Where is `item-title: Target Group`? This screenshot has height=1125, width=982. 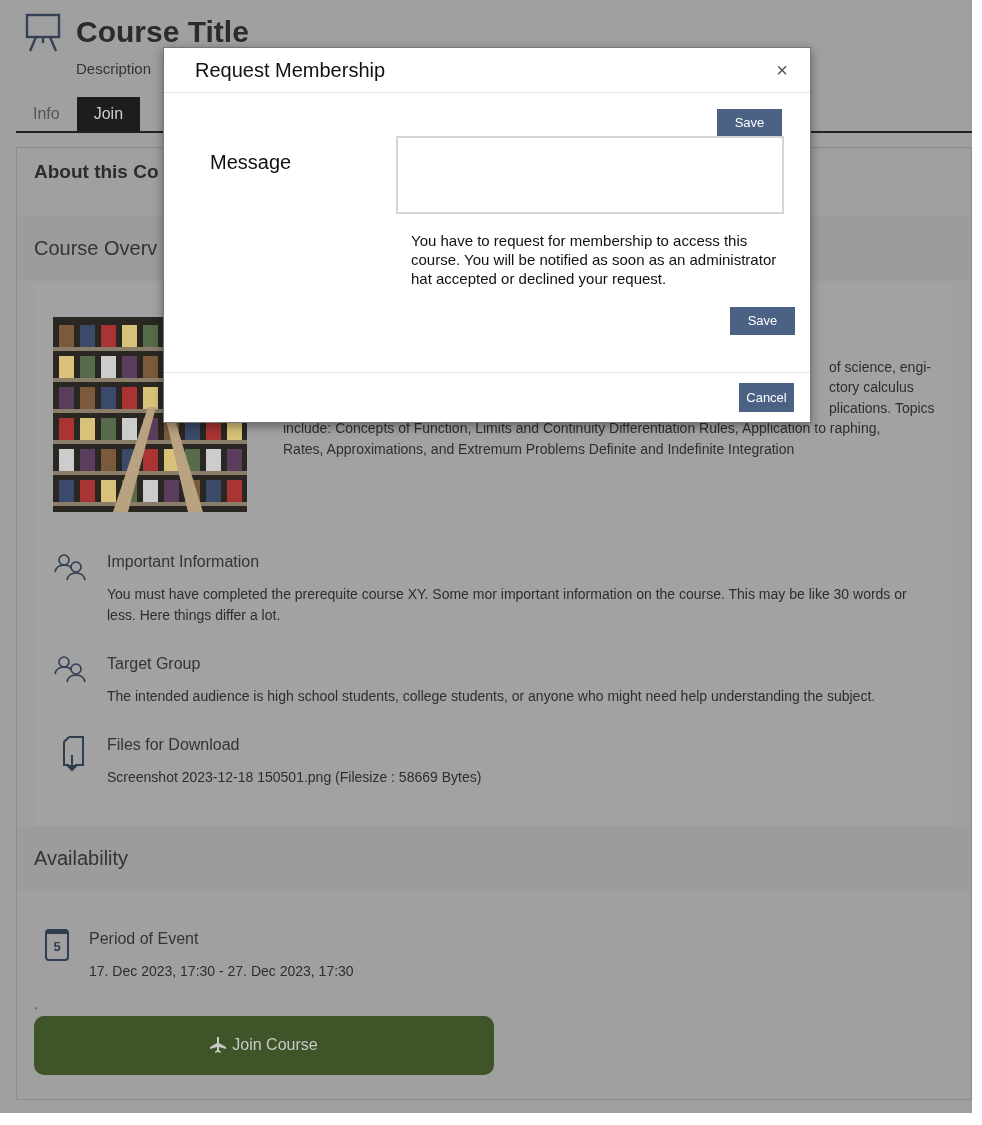
item-title: Target Group is located at coordinates (154, 663).